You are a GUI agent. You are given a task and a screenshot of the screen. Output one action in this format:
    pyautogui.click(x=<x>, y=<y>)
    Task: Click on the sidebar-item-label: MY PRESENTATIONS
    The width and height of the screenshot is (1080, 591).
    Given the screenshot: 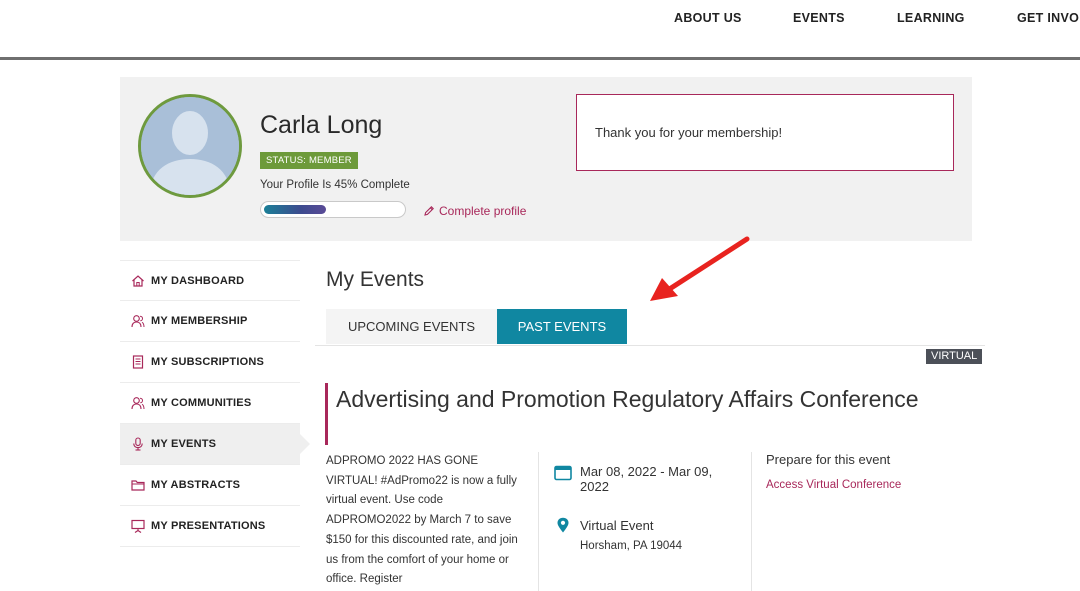 What is the action you would take?
    pyautogui.click(x=208, y=526)
    